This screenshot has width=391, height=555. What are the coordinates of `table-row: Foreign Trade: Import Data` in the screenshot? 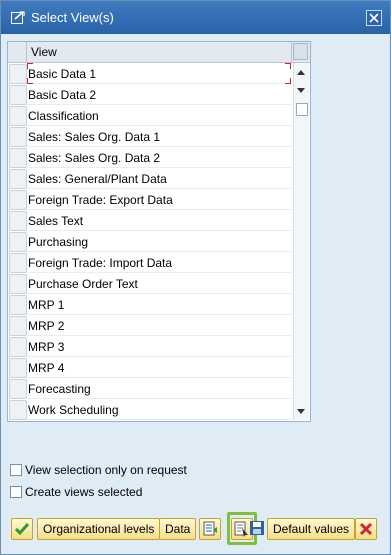 It's located at (150, 262).